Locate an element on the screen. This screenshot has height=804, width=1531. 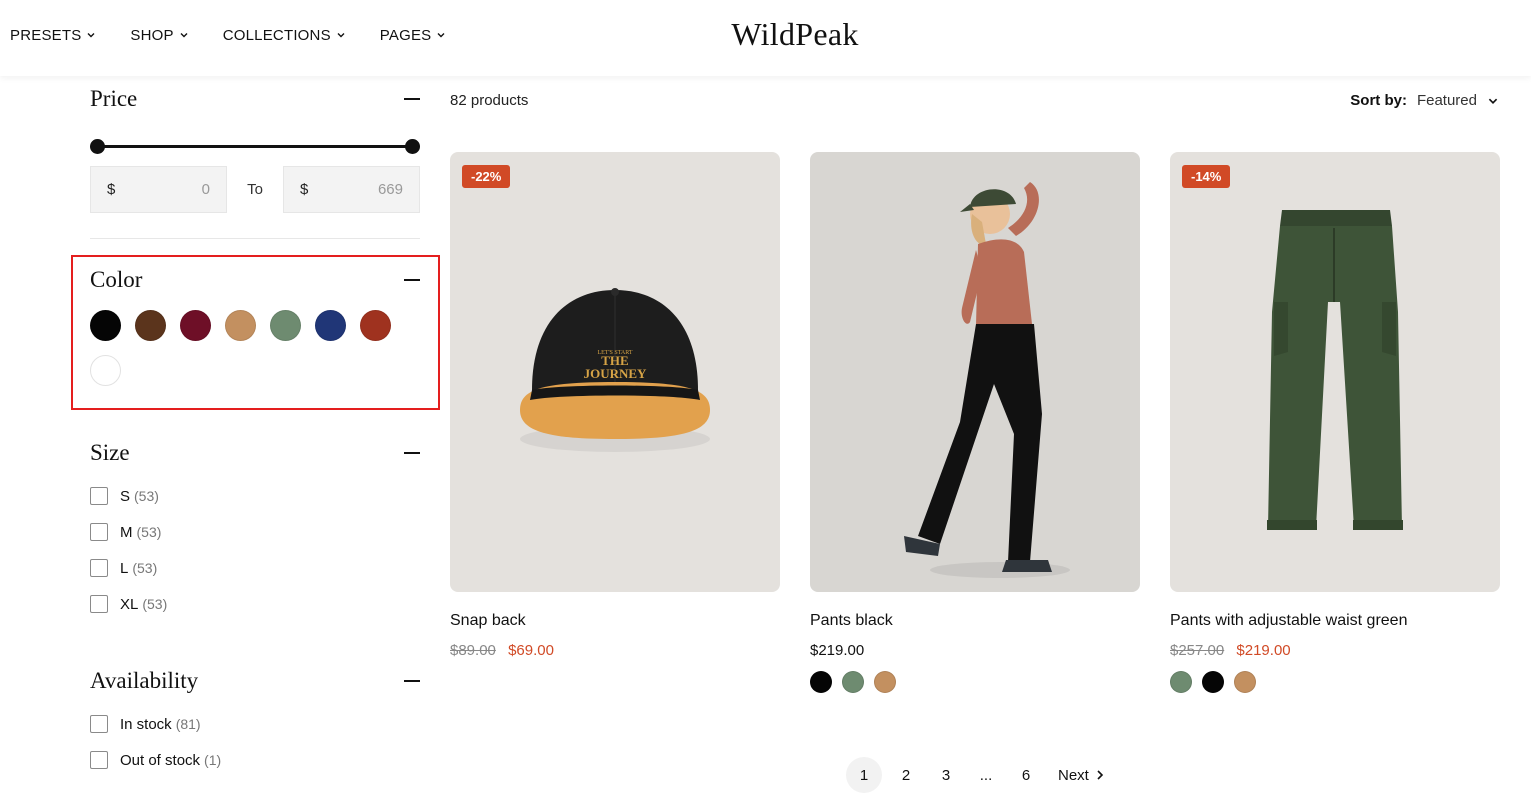
color-swatches is located at coordinates (245, 348).